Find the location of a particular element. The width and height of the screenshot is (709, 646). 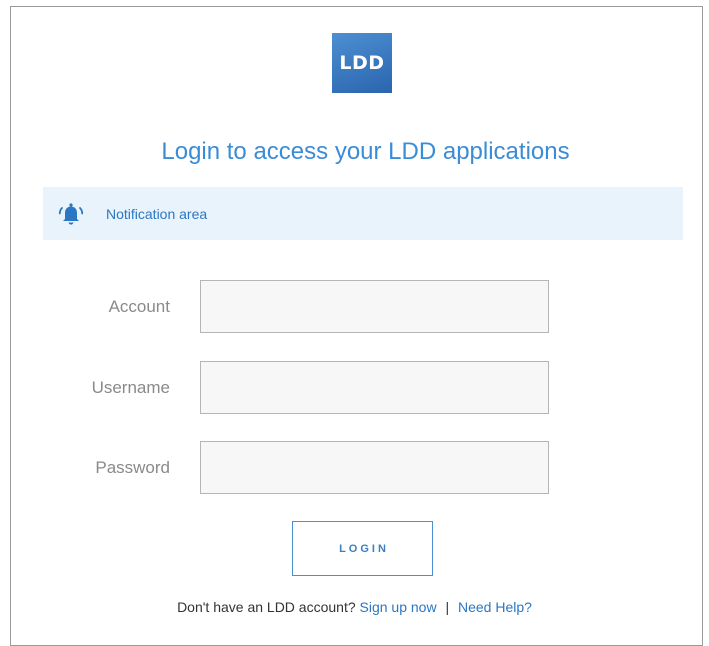

logo-text: LDD is located at coordinates (362, 63).